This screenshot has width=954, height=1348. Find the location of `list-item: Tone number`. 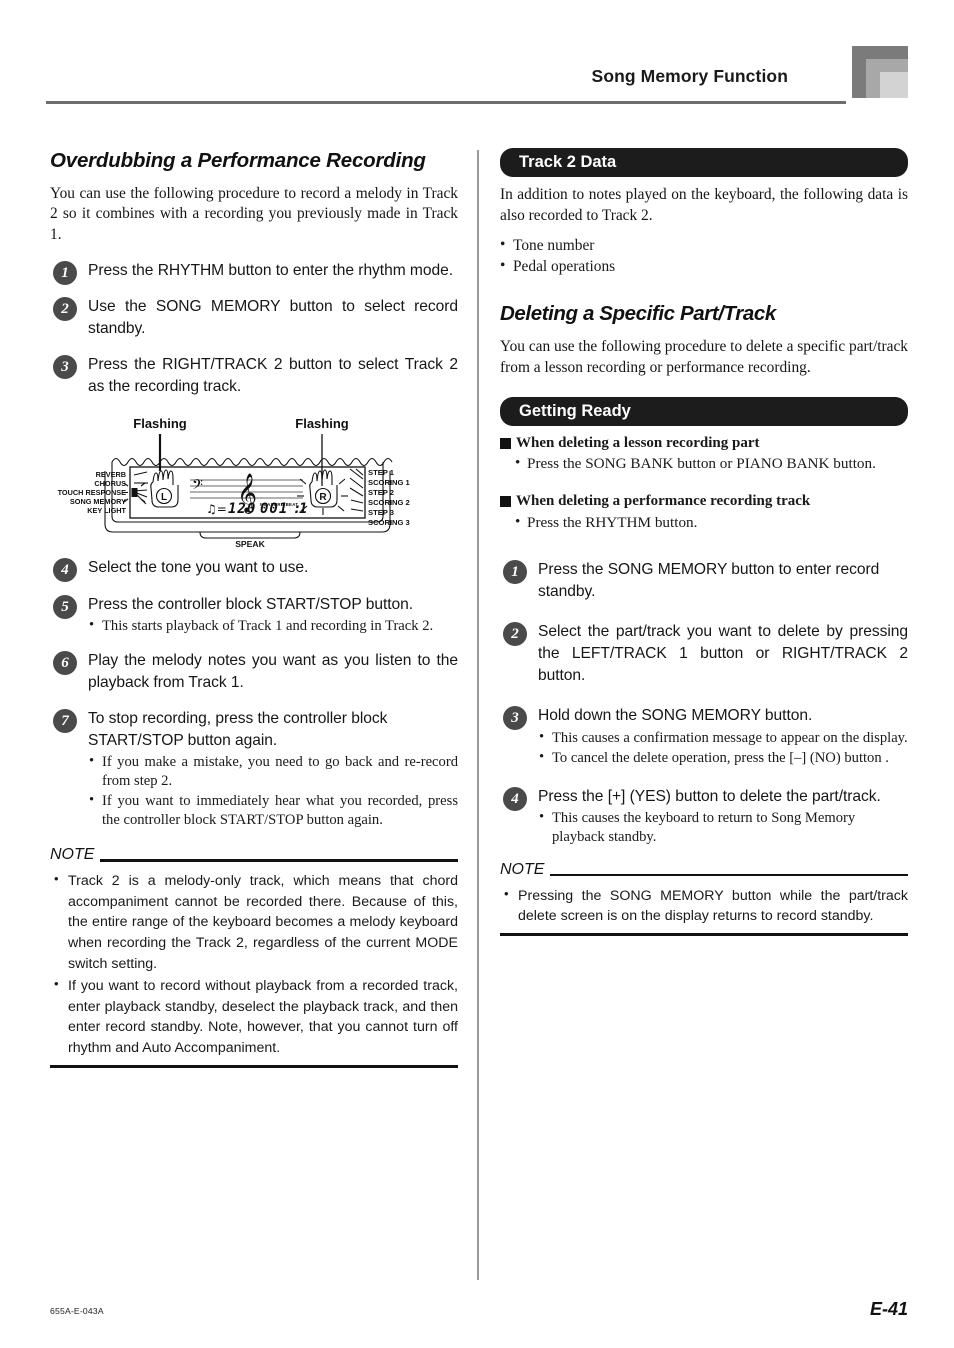

list-item: Tone number is located at coordinates (704, 245).